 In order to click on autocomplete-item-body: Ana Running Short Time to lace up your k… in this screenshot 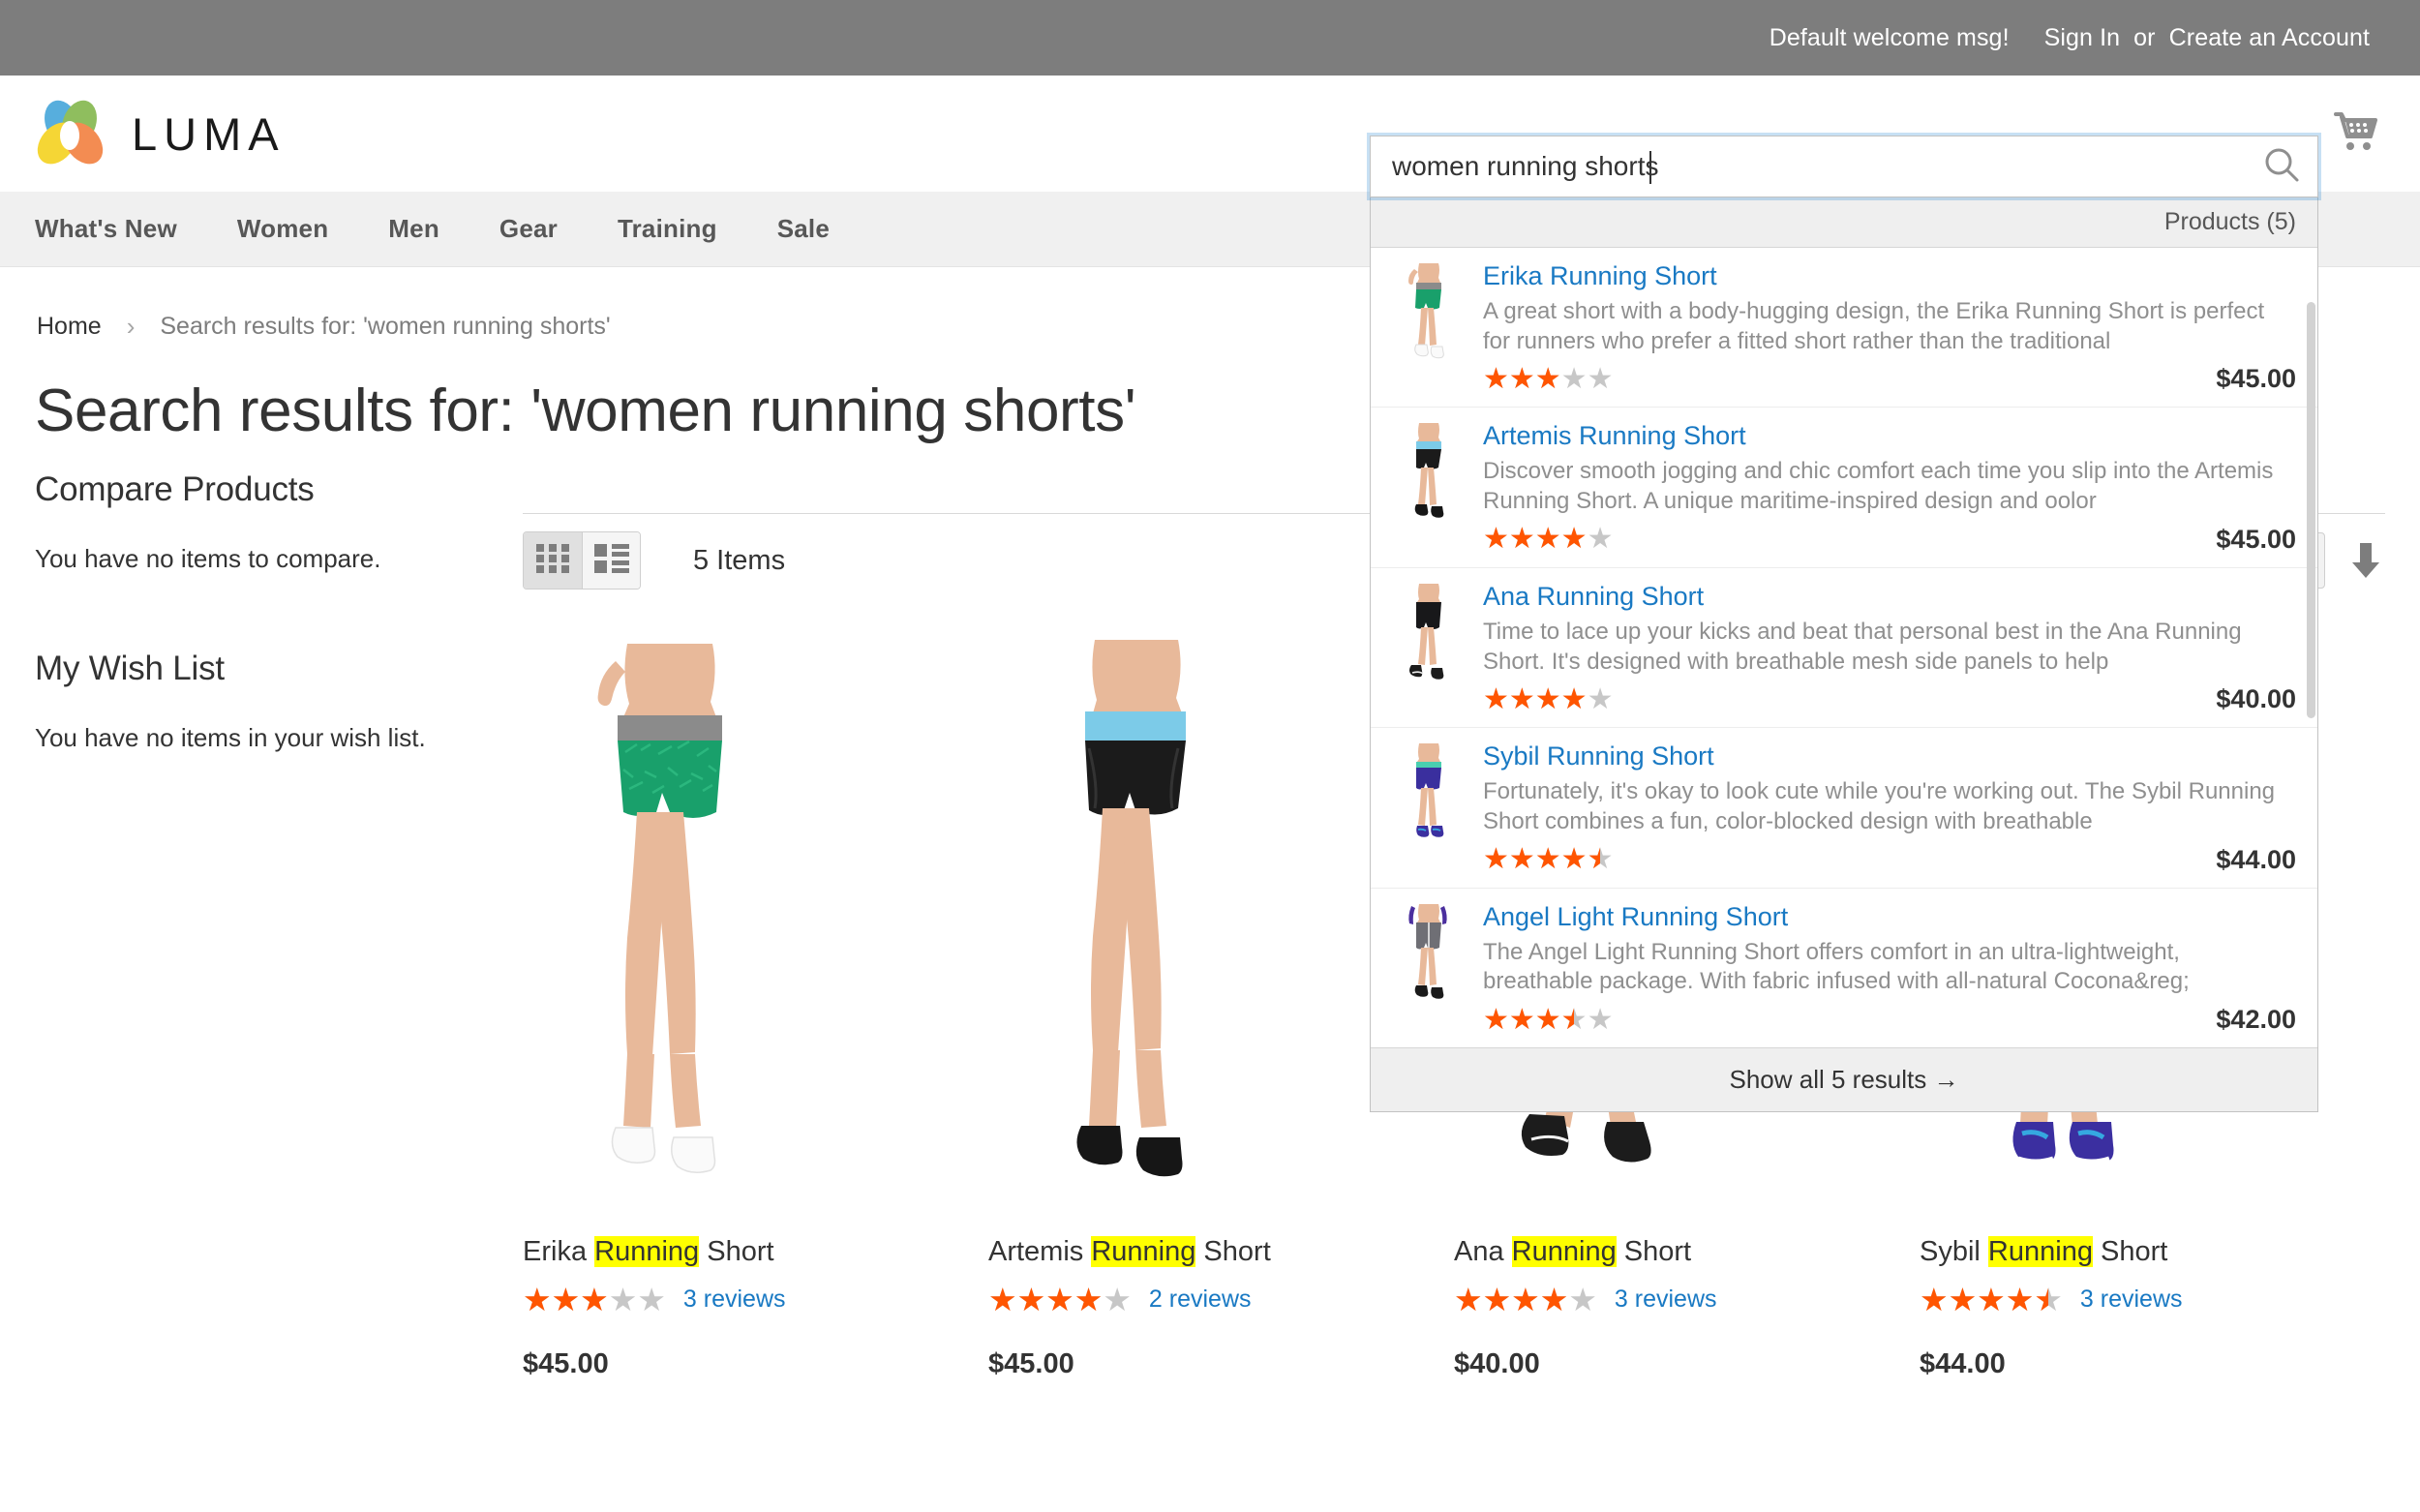, I will do `click(1889, 648)`.